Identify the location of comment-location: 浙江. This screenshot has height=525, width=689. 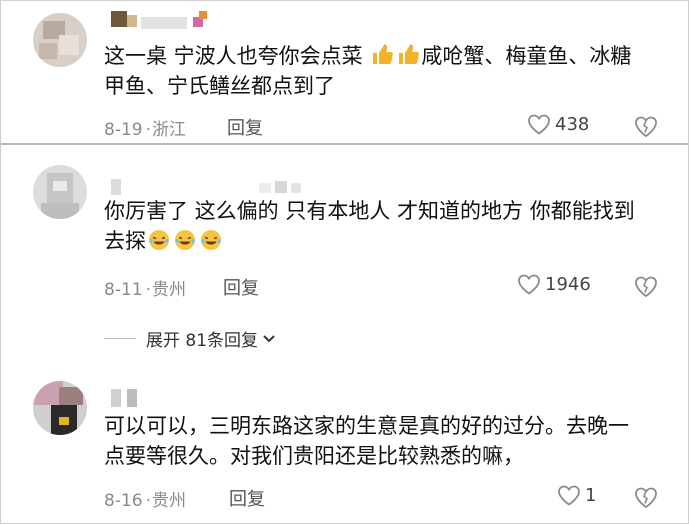
(169, 130).